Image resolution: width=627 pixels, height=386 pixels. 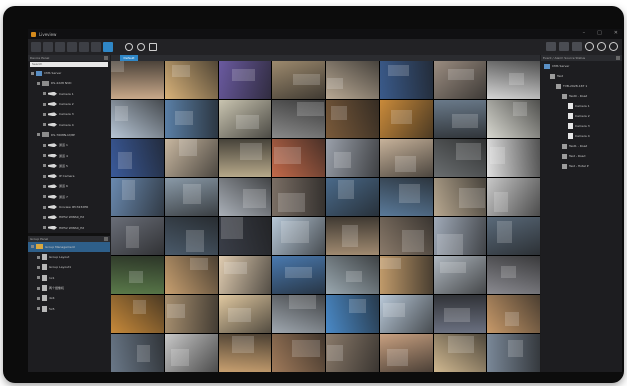 What do you see at coordinates (69, 207) in the screenshot?
I see `tree-item: Uniview IPC3232ER` at bounding box center [69, 207].